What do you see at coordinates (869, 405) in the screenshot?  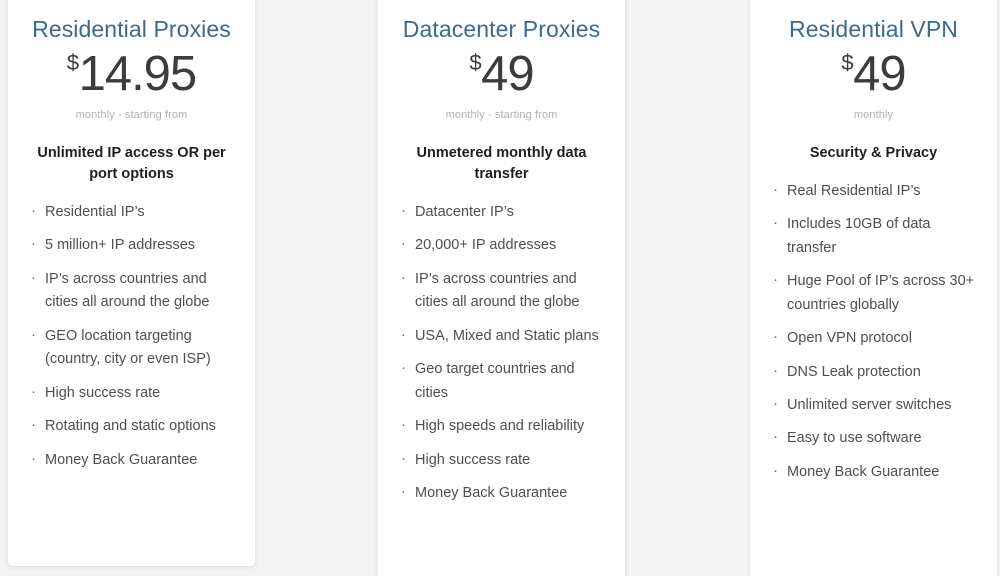 I see `feature-text: Unlimited server switches` at bounding box center [869, 405].